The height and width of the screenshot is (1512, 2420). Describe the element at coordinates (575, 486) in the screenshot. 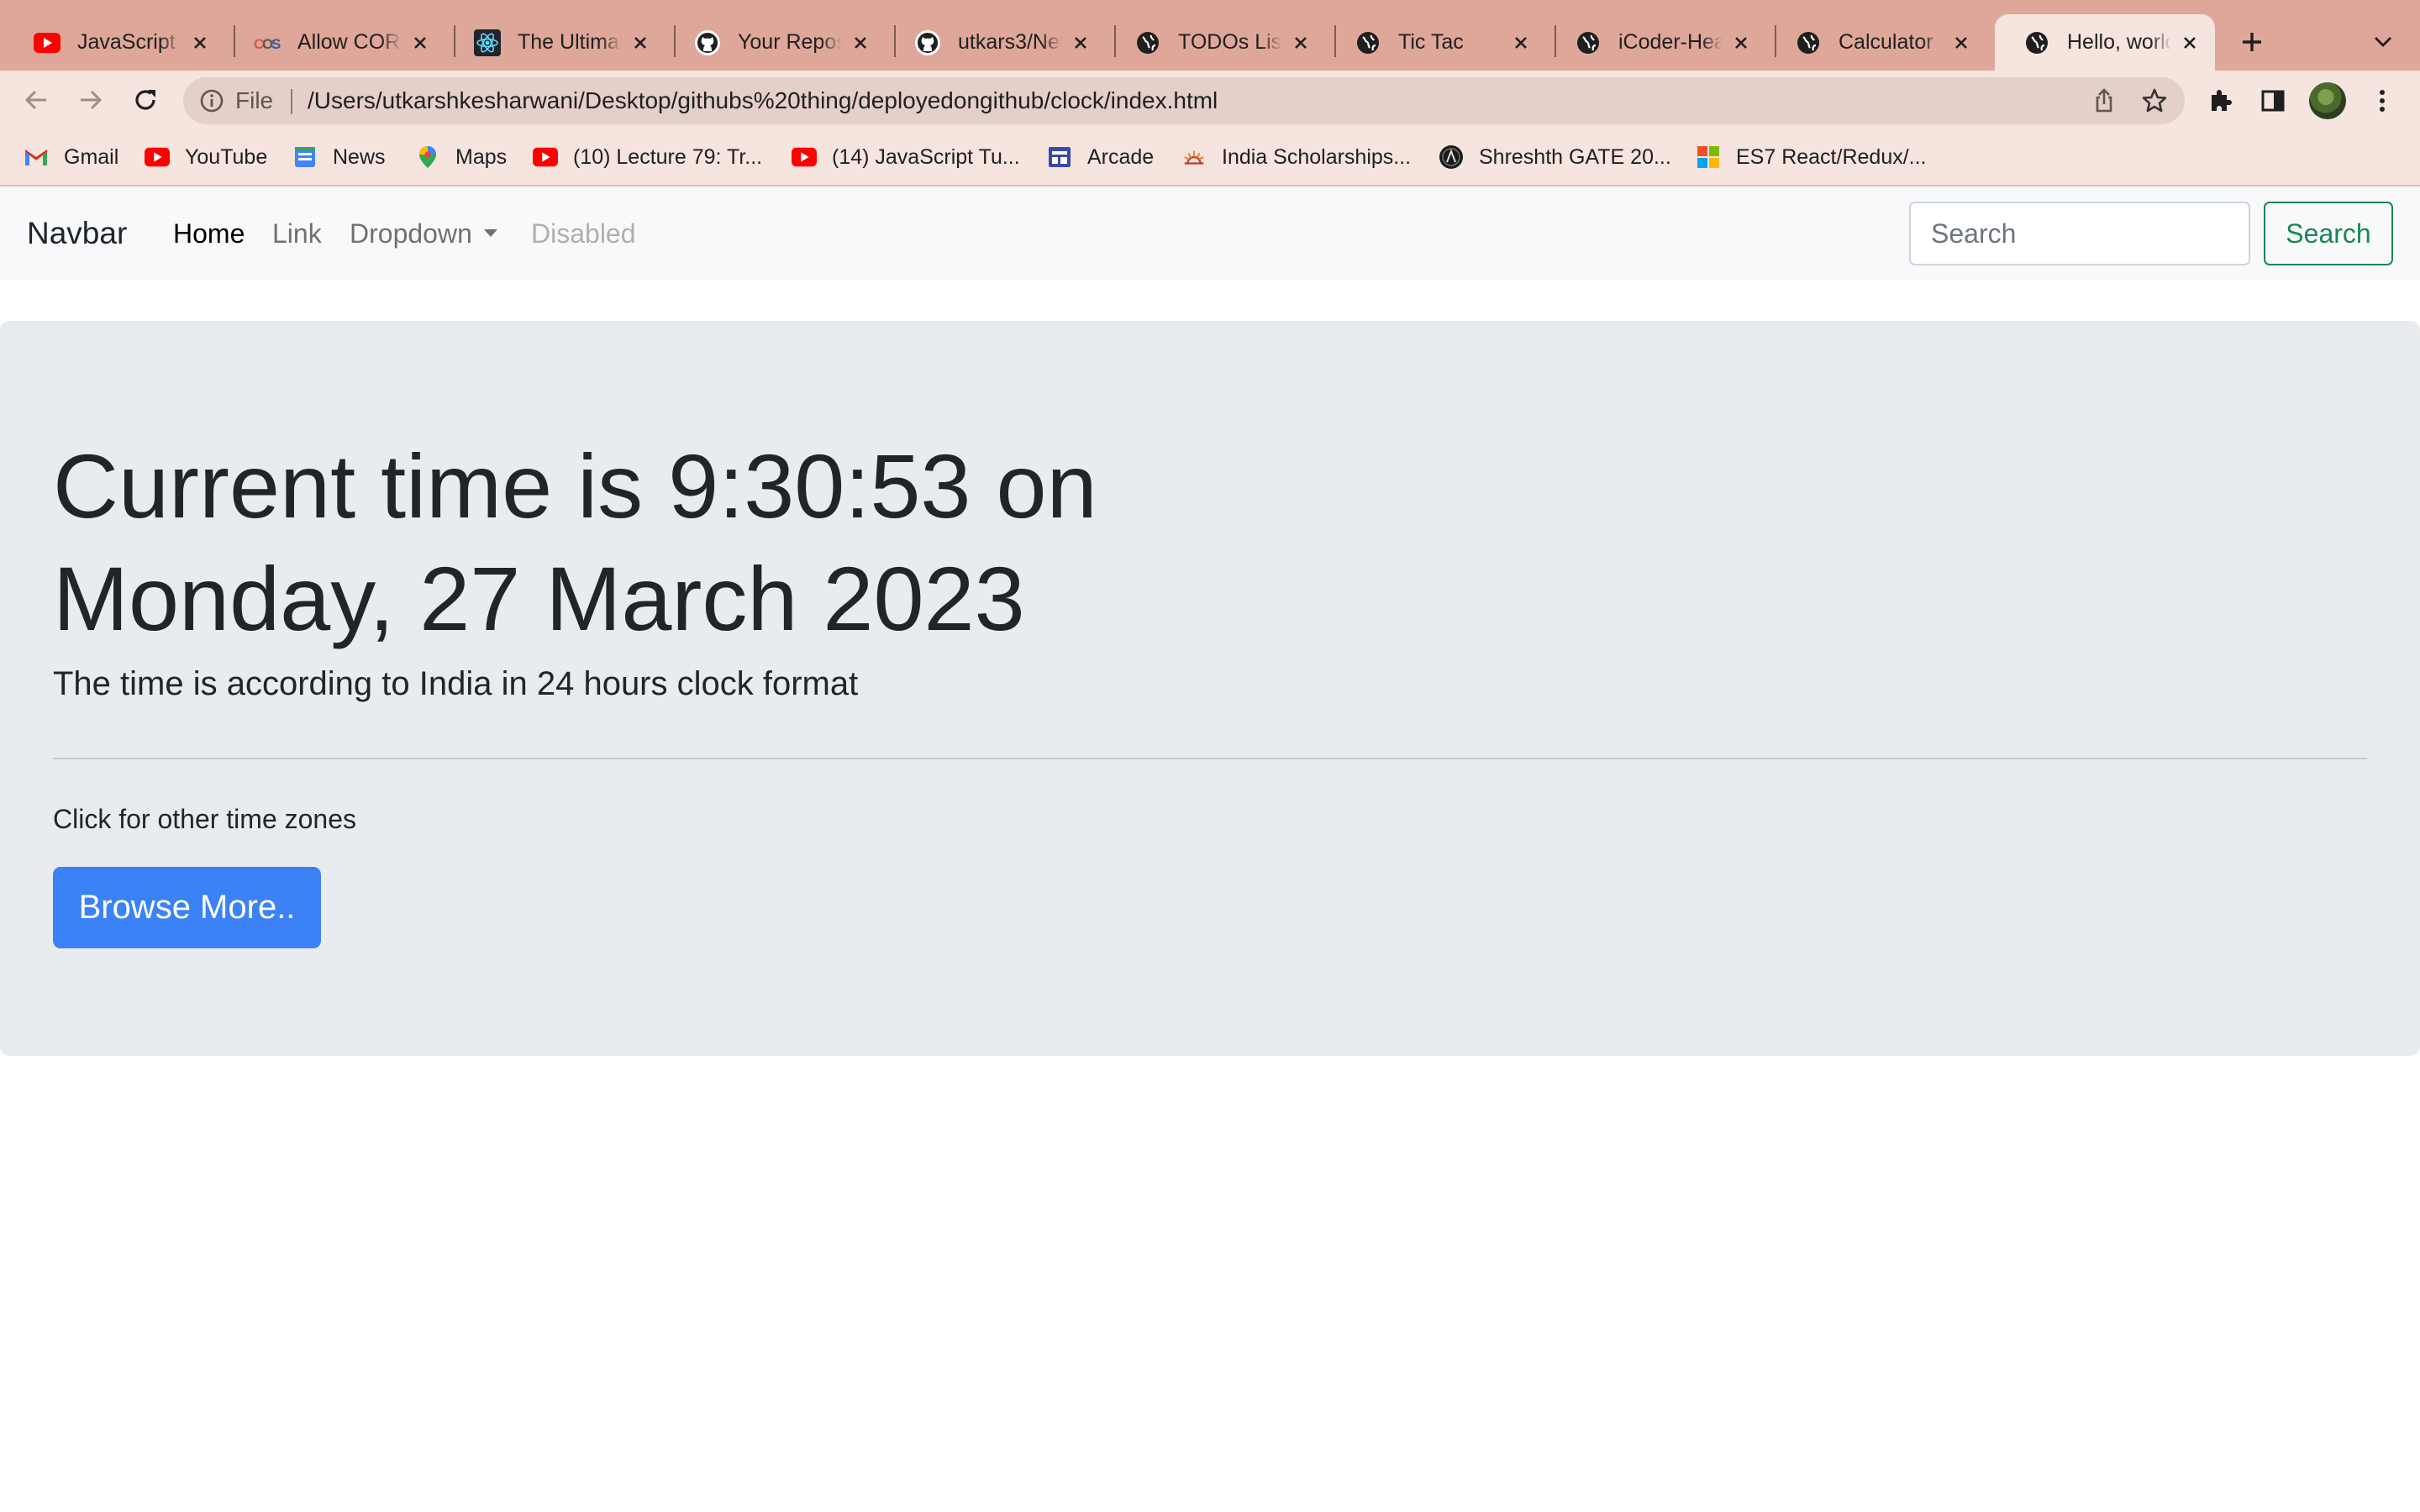

I see `clock-time-line: Current time is 9:30:53 on` at that location.